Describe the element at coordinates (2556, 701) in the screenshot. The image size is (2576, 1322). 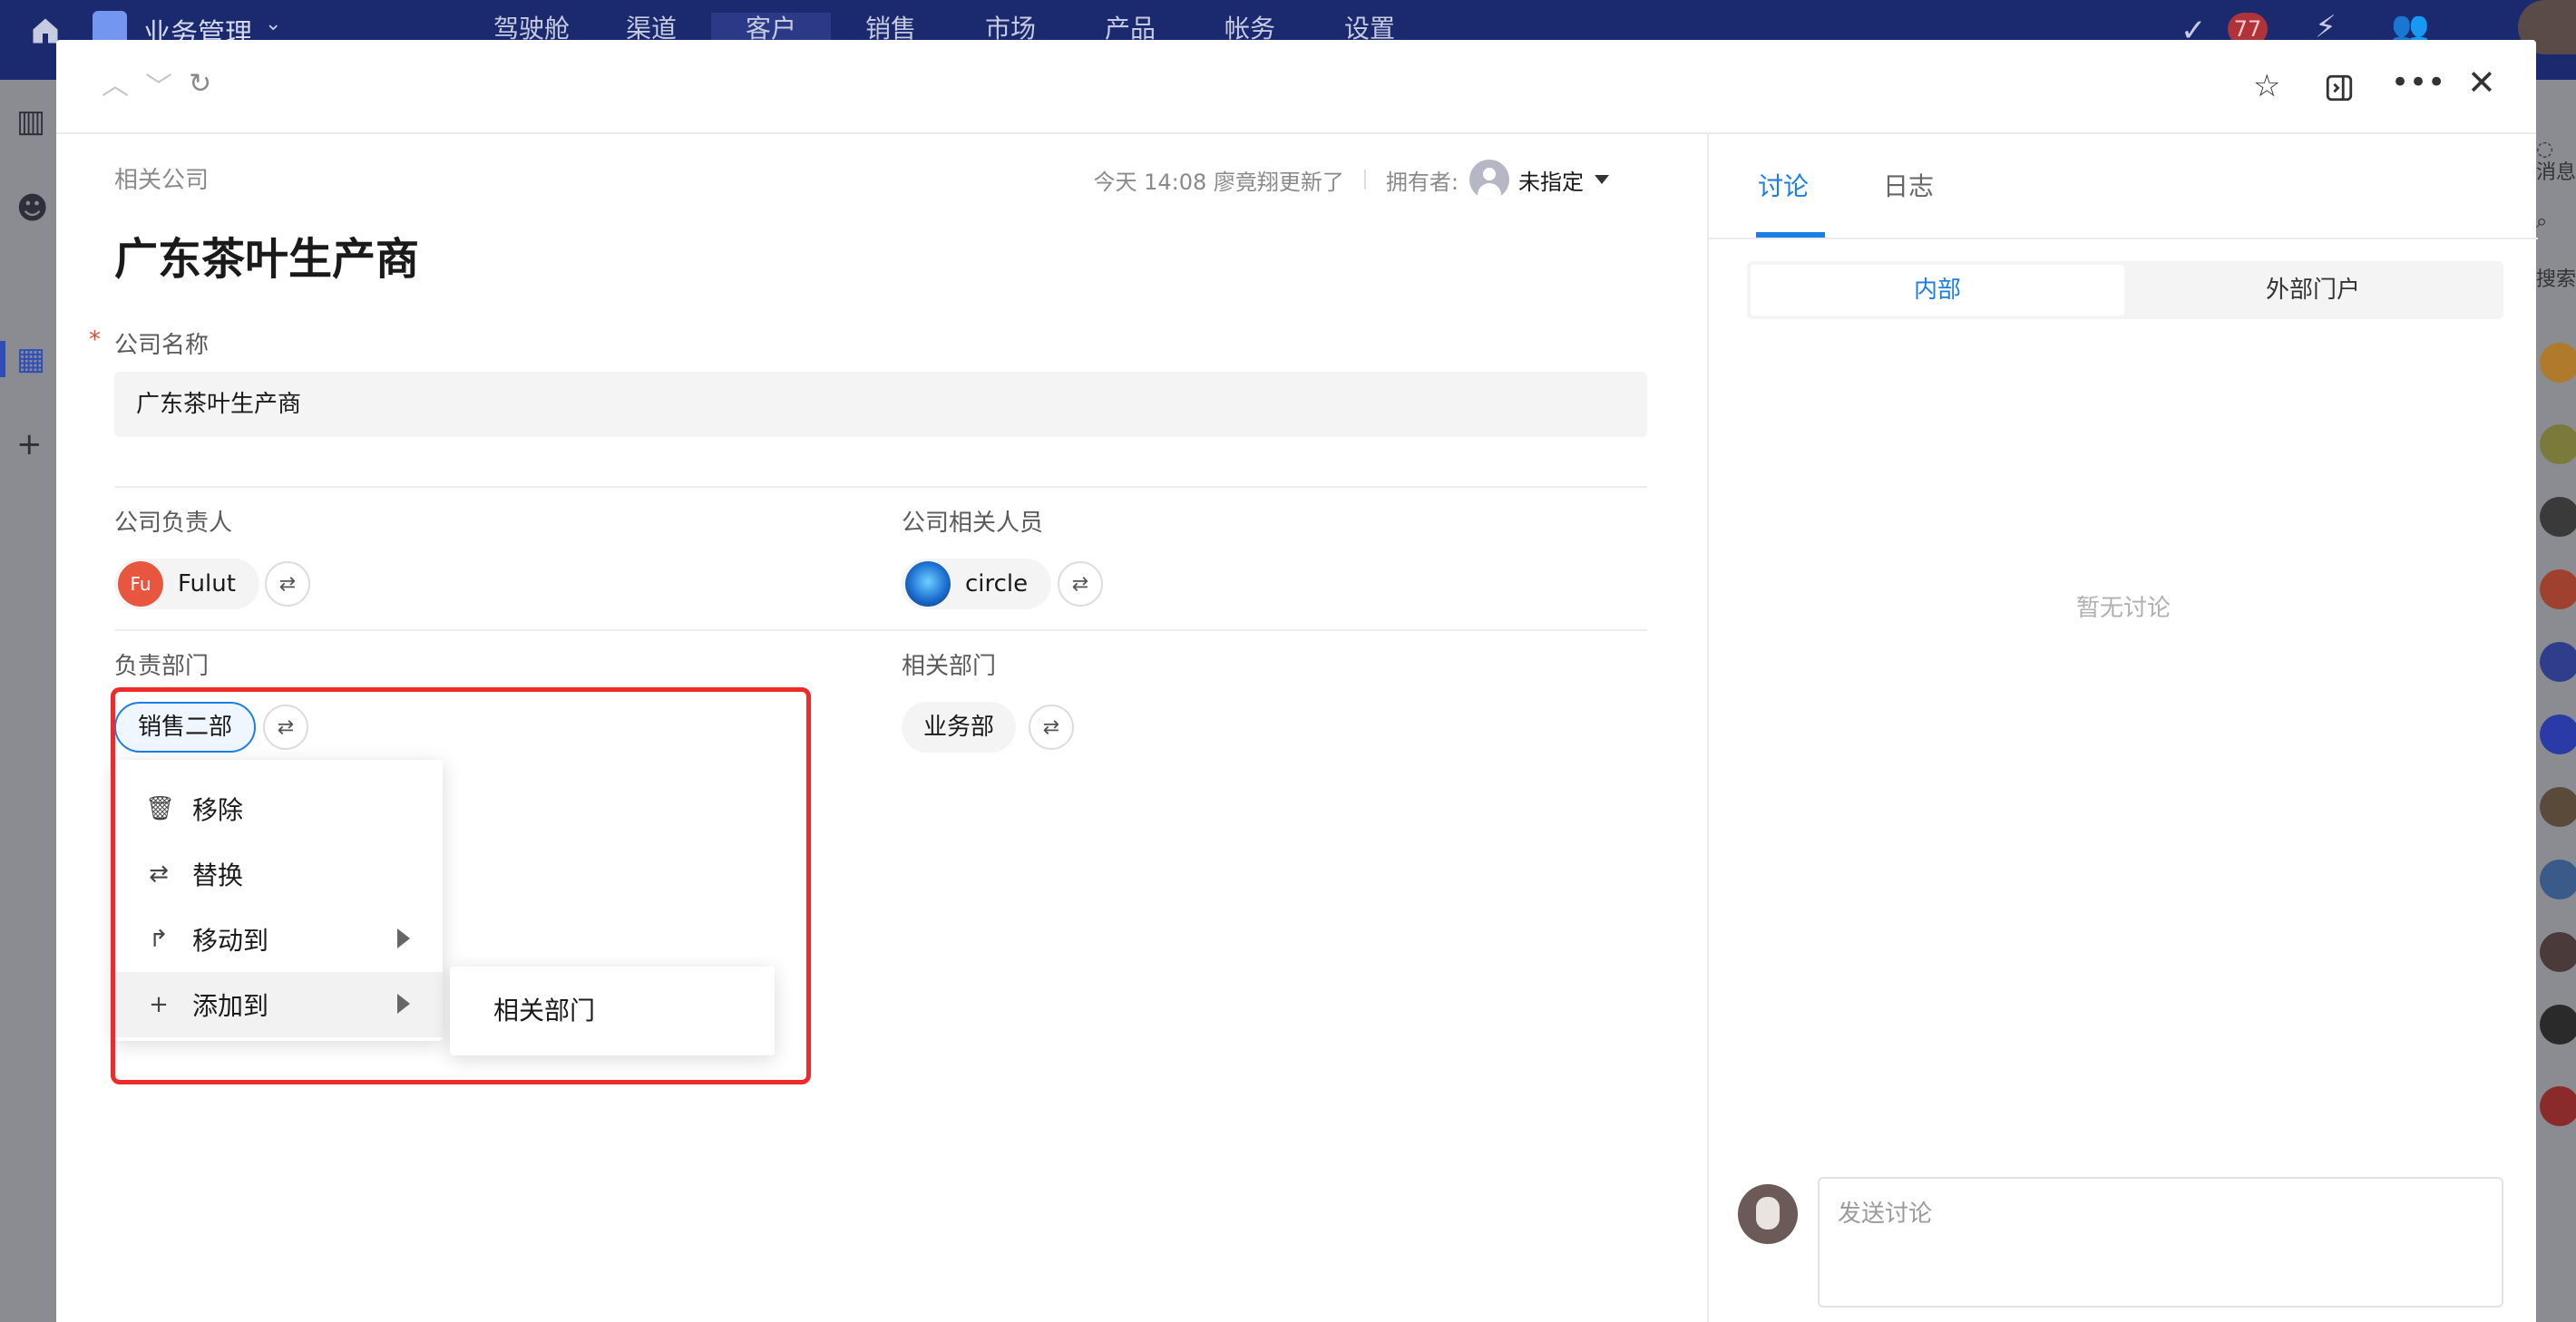
I see `right-sidebar: ◌ 消息 ⌕ 搜索` at that location.